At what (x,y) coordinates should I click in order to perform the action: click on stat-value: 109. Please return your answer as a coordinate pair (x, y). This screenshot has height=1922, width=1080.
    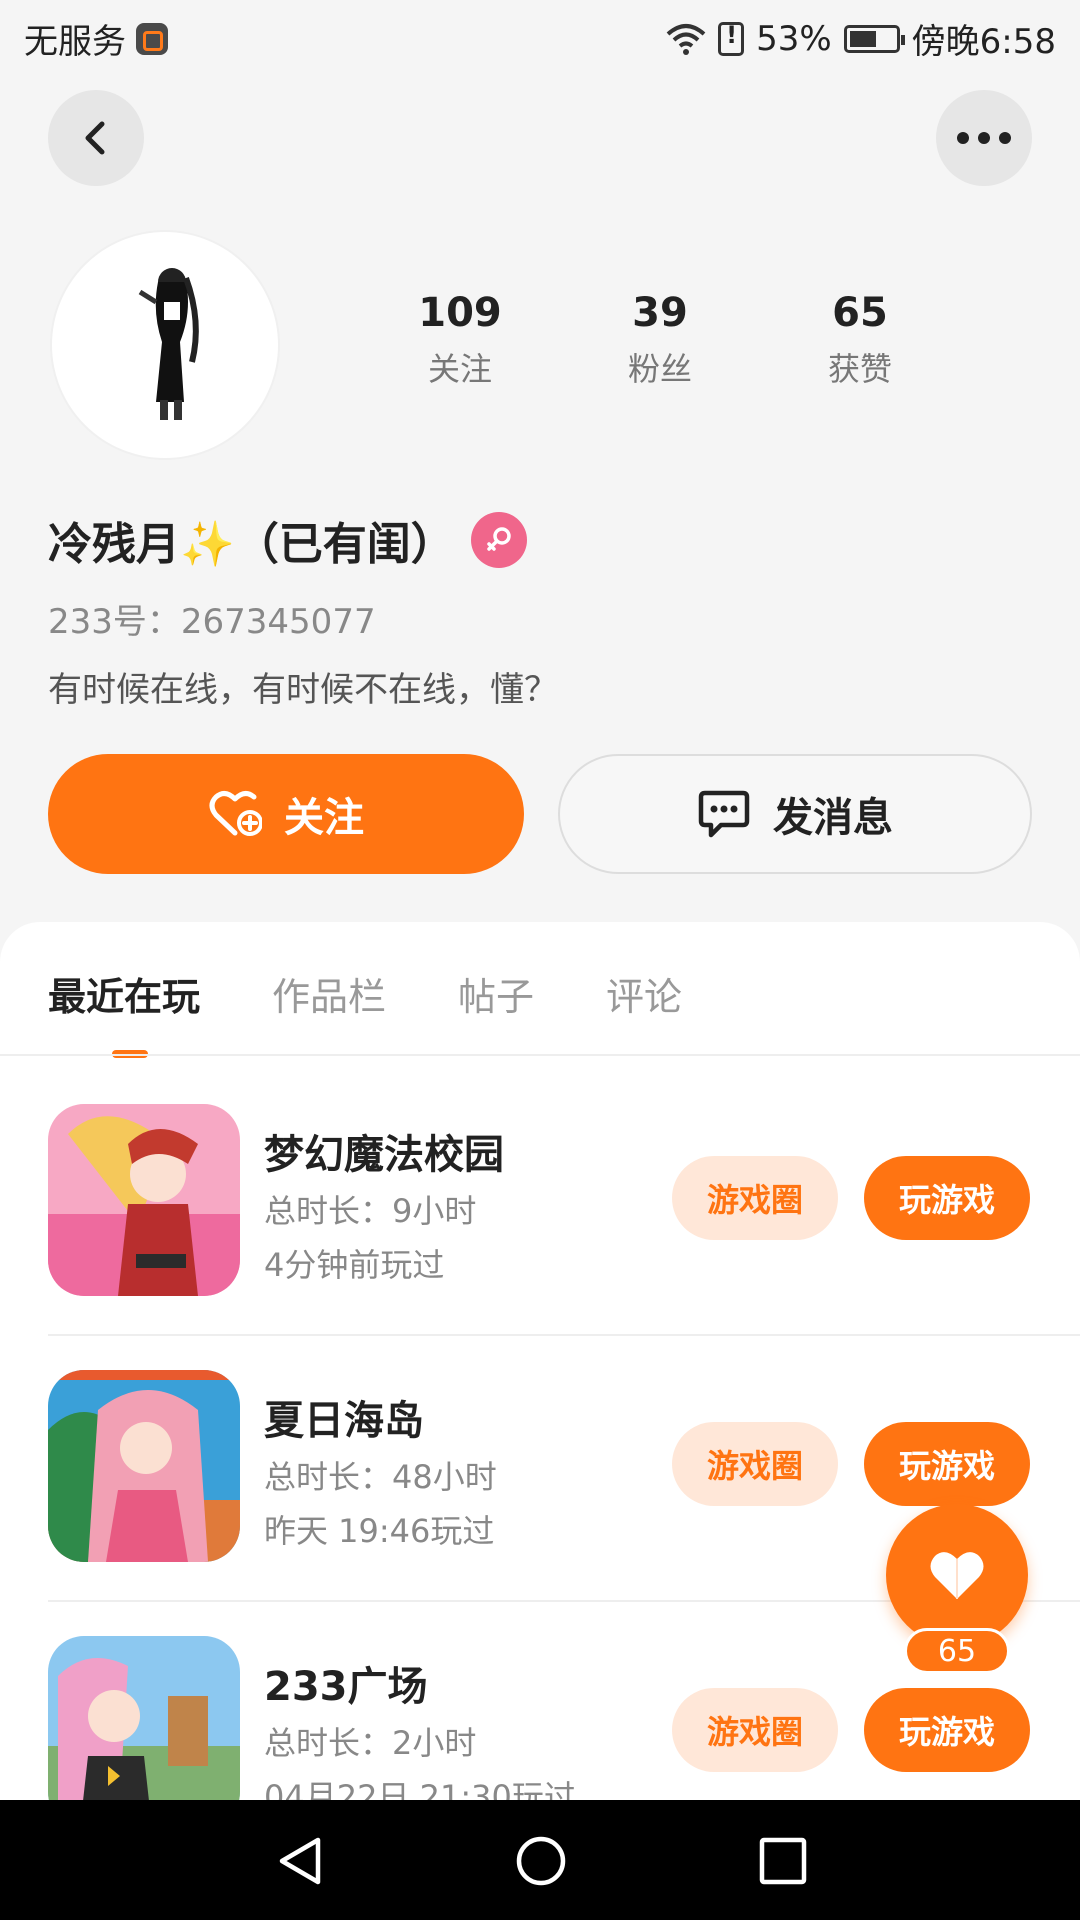
    Looking at the image, I should click on (460, 313).